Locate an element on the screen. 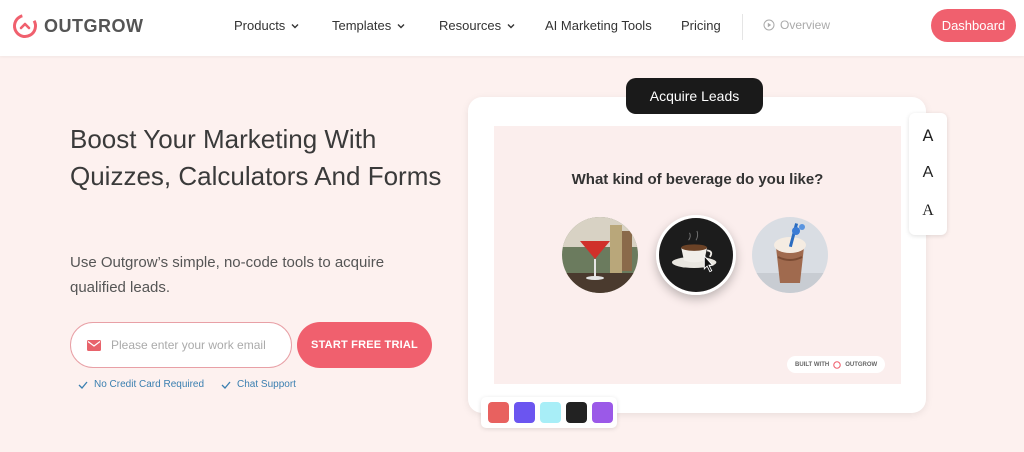 The image size is (1024, 452). built-with-label: BUILT WITH is located at coordinates (812, 364).